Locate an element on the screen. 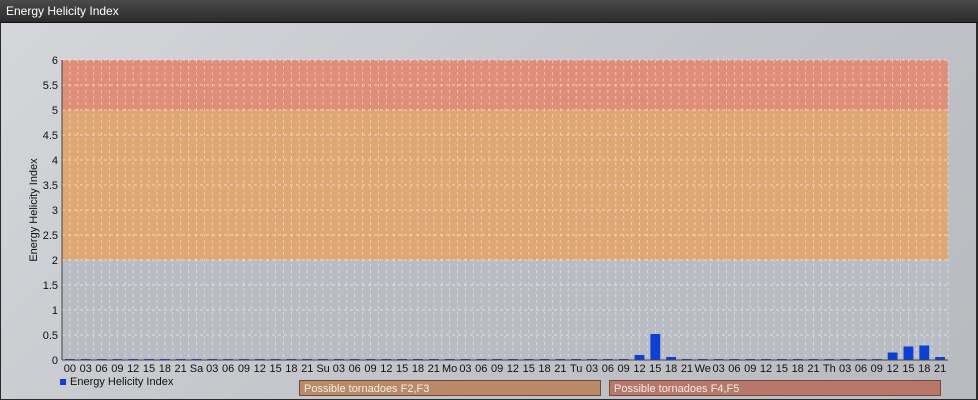 The width and height of the screenshot is (978, 400). y-tick-label: 4.5 is located at coordinates (50, 136).